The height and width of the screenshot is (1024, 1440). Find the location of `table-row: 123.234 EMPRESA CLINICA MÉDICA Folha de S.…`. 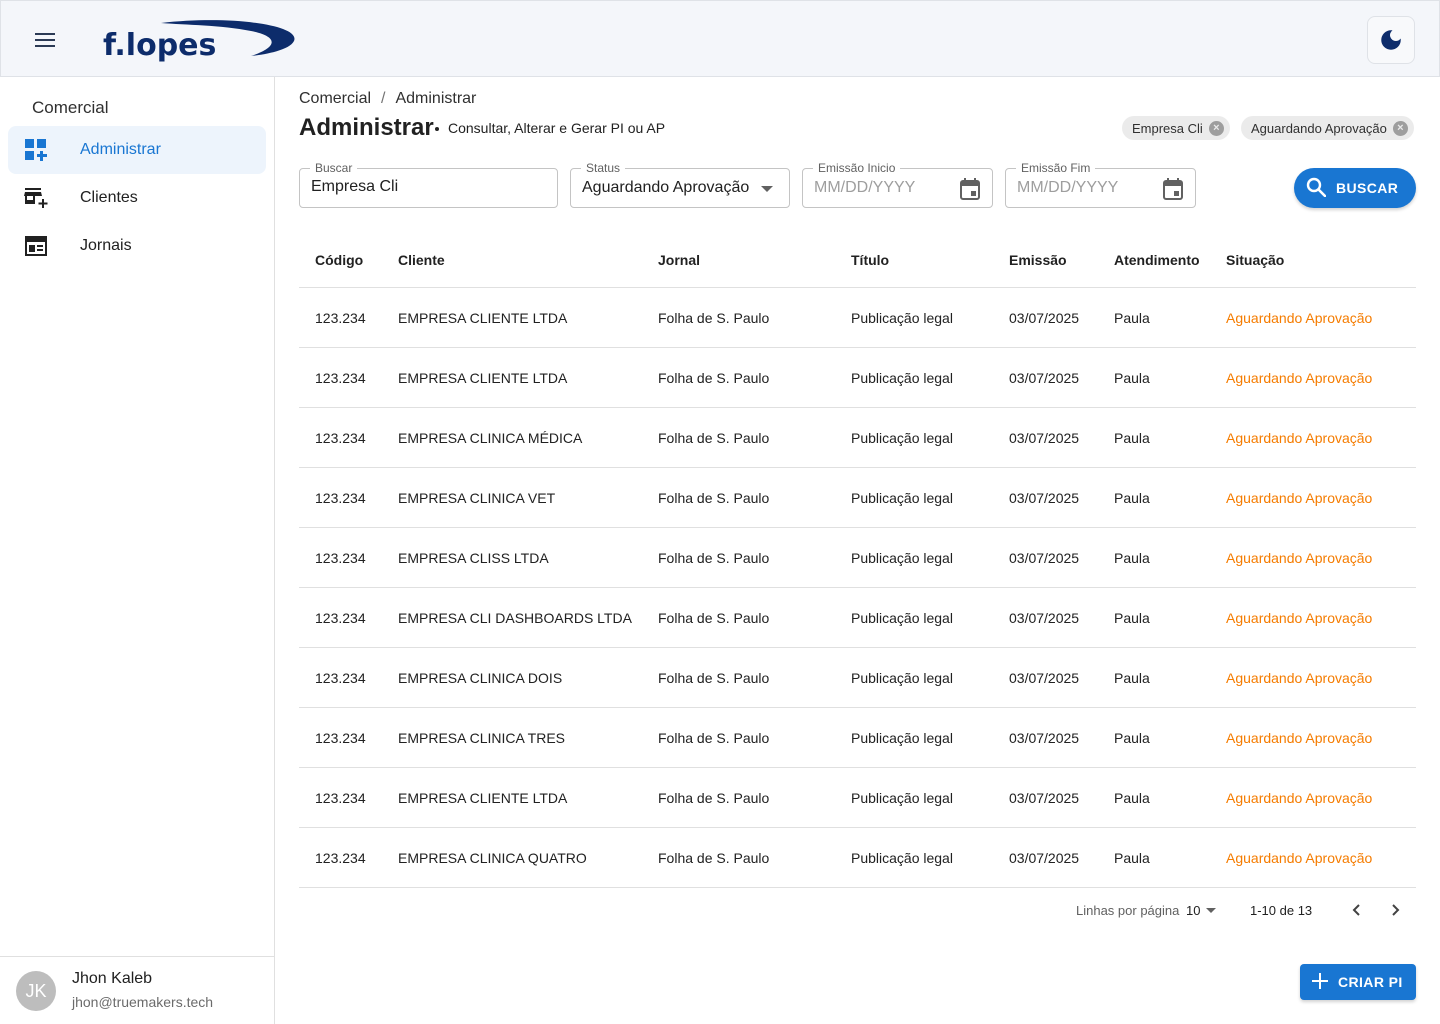

table-row: 123.234 EMPRESA CLINICA MÉDICA Folha de S.… is located at coordinates (857, 438).